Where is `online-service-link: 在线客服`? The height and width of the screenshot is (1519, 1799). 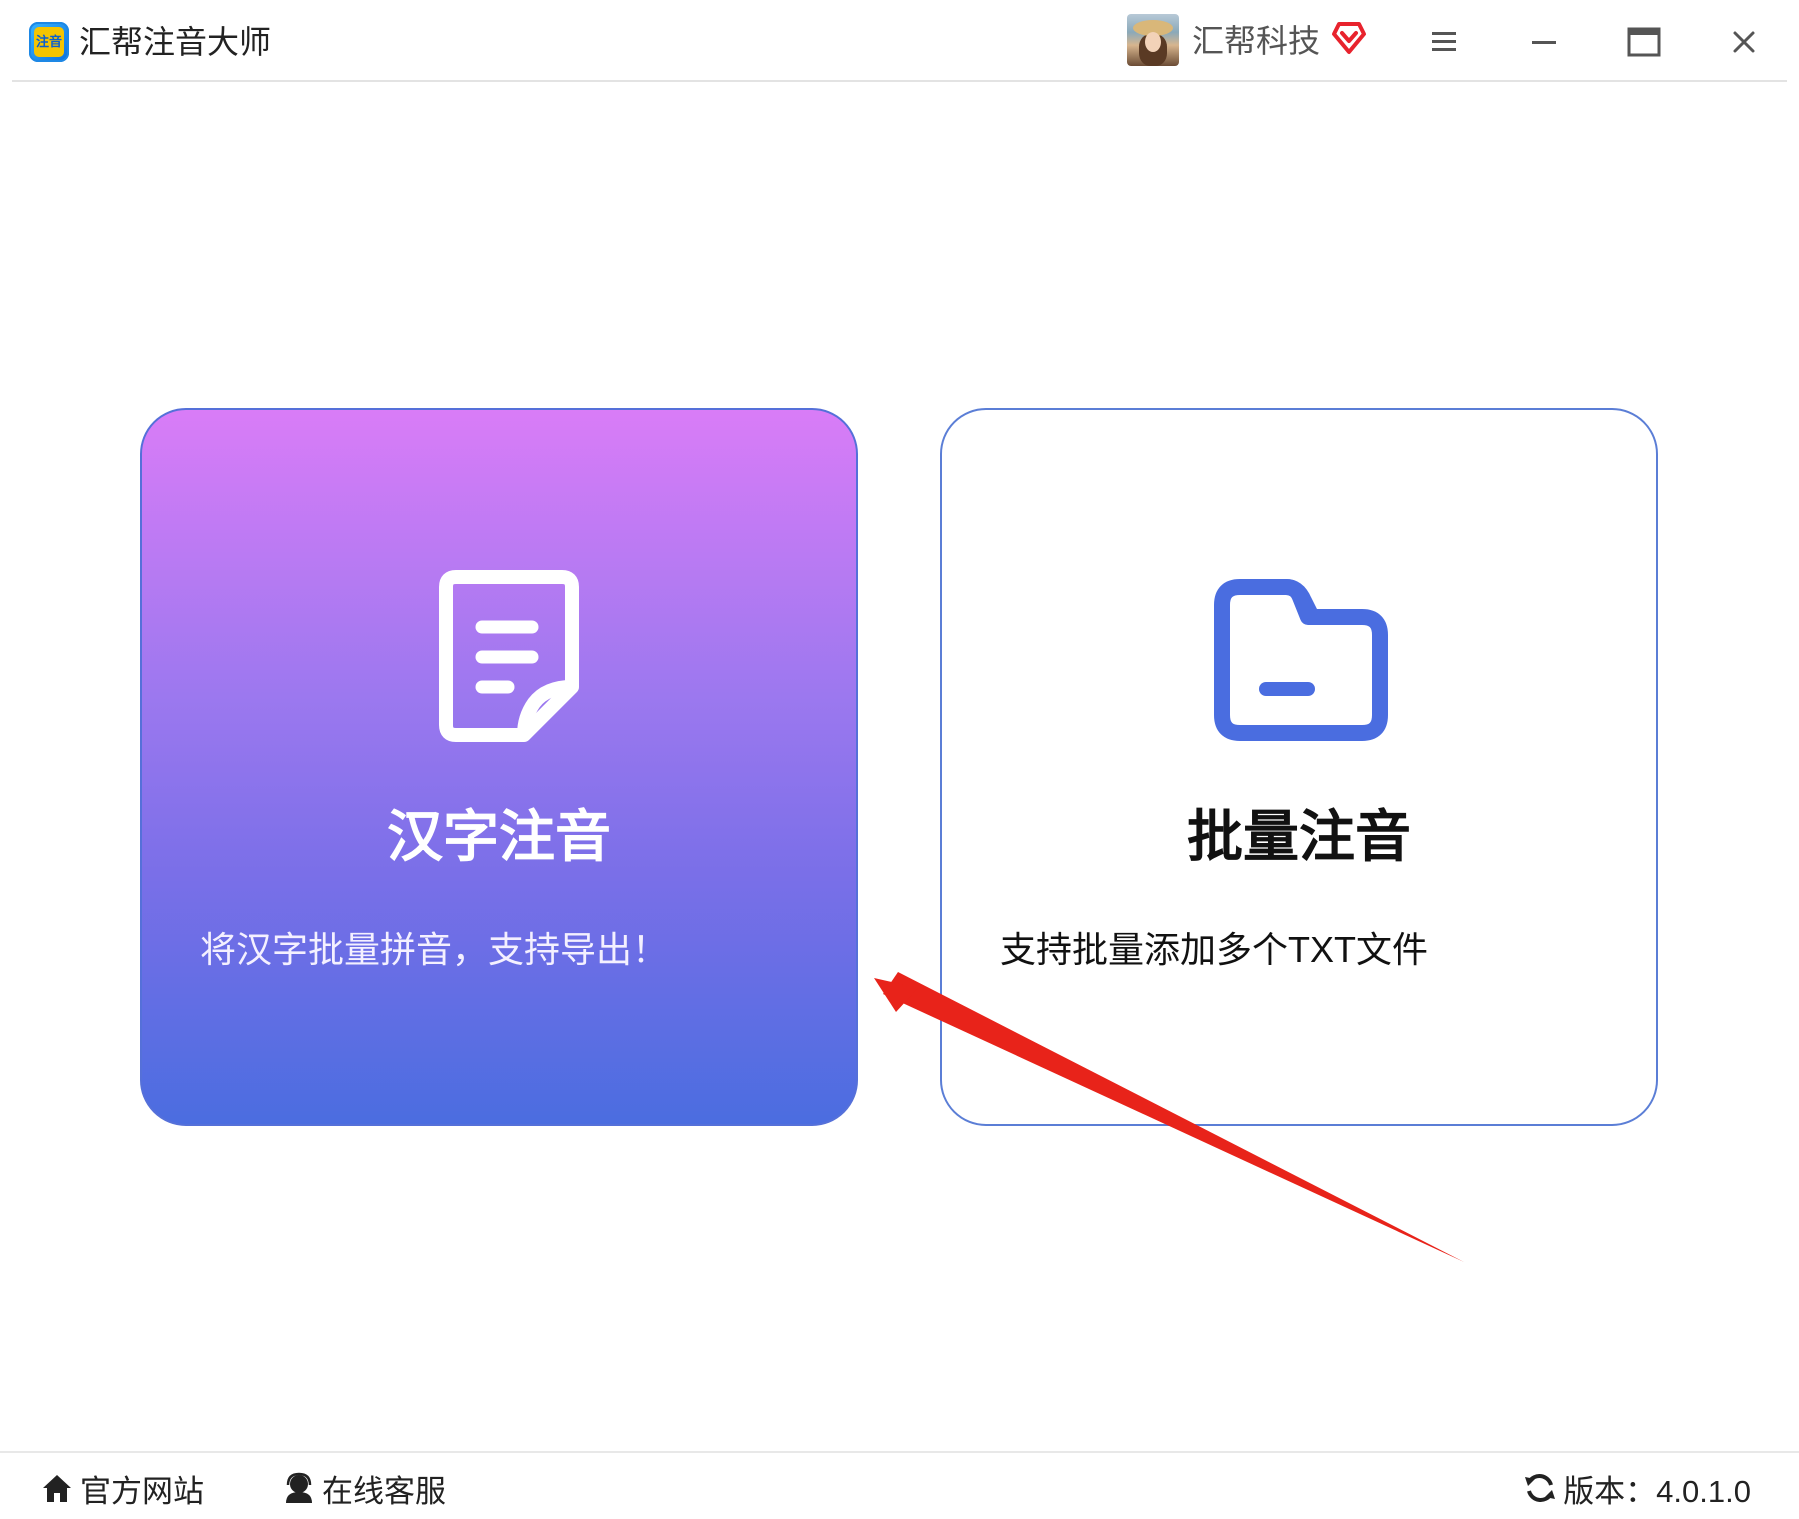 online-service-link: 在线客服 is located at coordinates (364, 1488).